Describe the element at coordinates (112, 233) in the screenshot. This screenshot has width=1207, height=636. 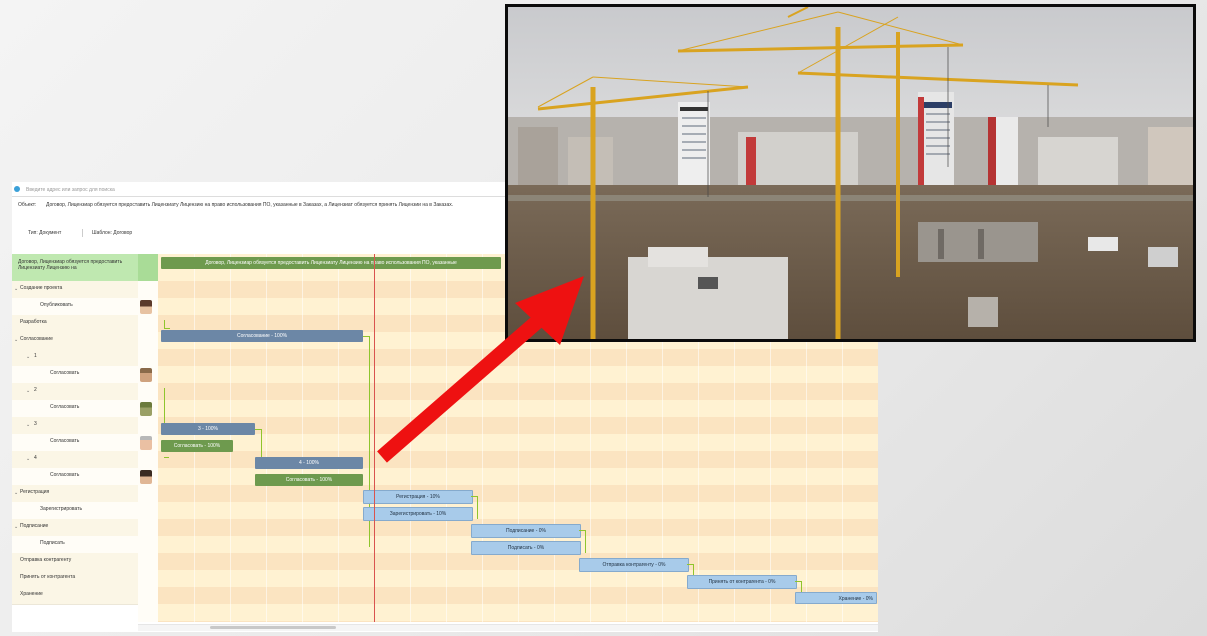
I see `document-template-field: Шаблон: Договор` at that location.